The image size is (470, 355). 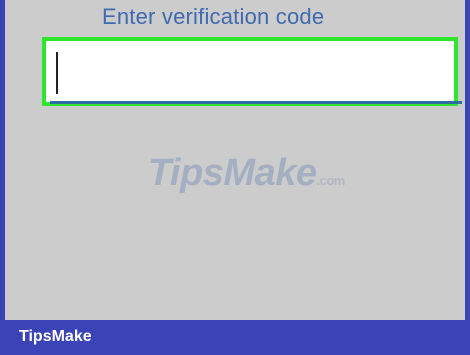 I want to click on verification-prompt: Enter verification code, so click(x=213, y=16).